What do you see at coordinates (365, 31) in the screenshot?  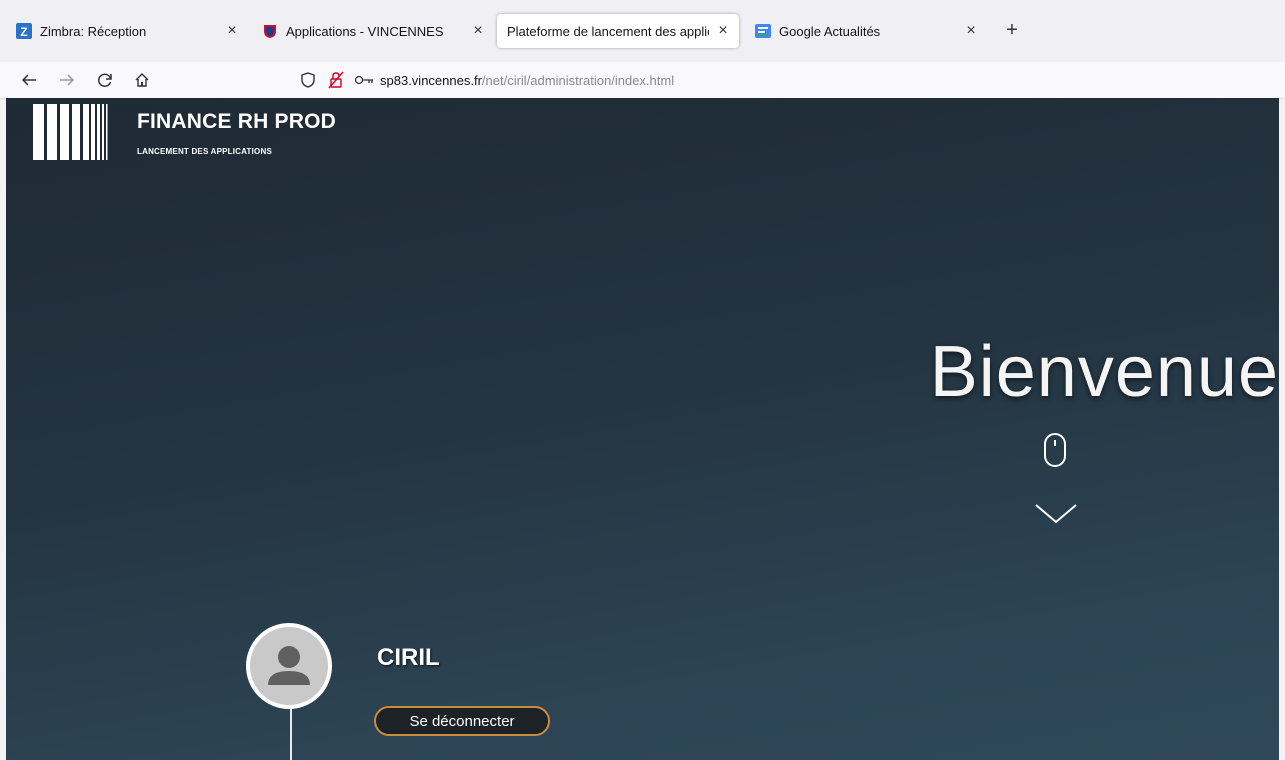 I see `tab-title: Applications - VINCENNES` at bounding box center [365, 31].